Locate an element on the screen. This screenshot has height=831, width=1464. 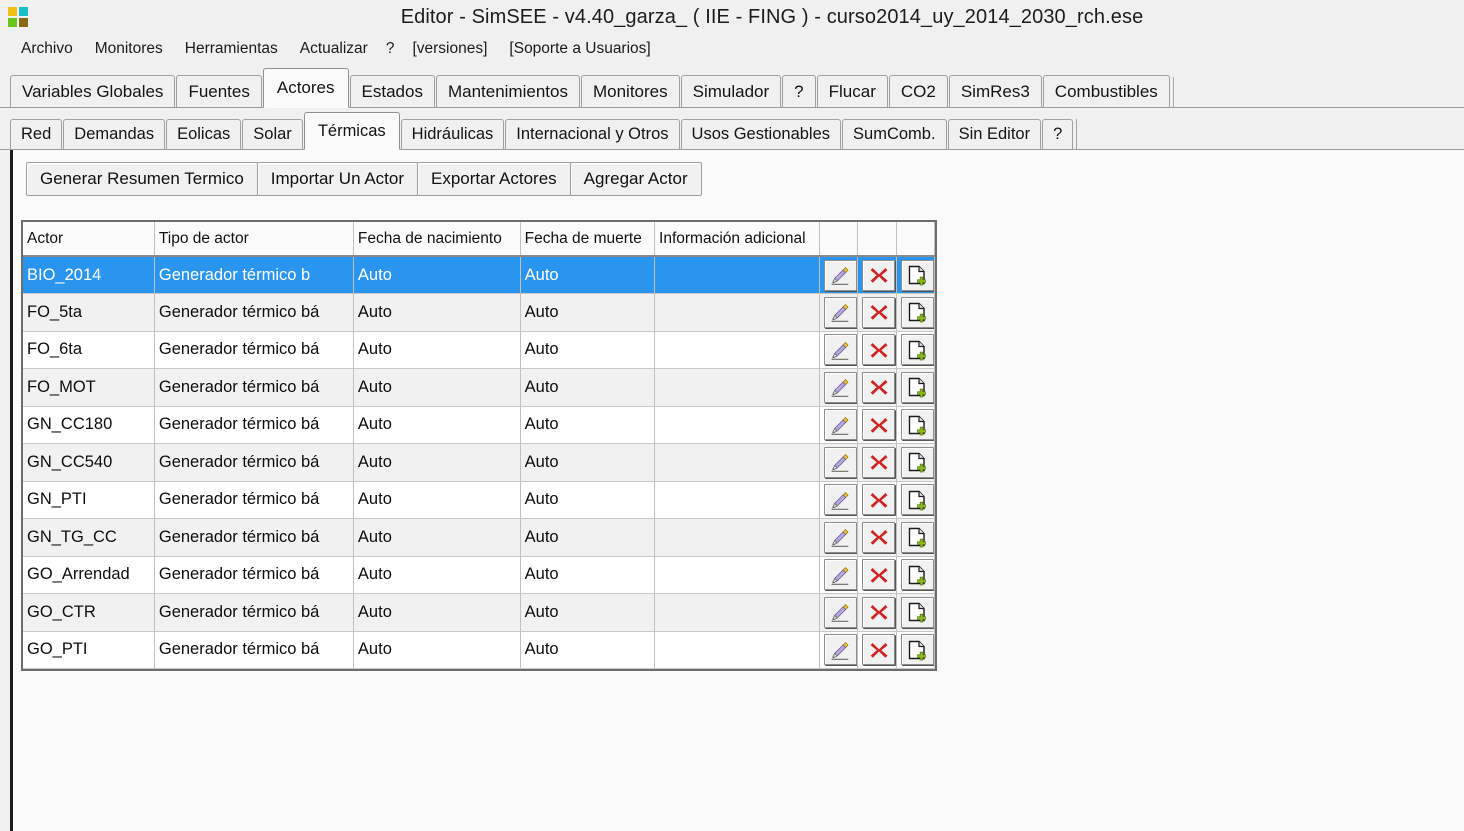
table-row: FO_5ta Generador térmico bá Auto Auto is located at coordinates (479, 312).